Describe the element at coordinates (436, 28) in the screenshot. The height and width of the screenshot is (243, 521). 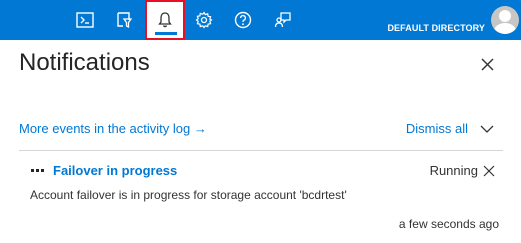
I see `directory-label: DEFAULT DIRECTORY` at that location.